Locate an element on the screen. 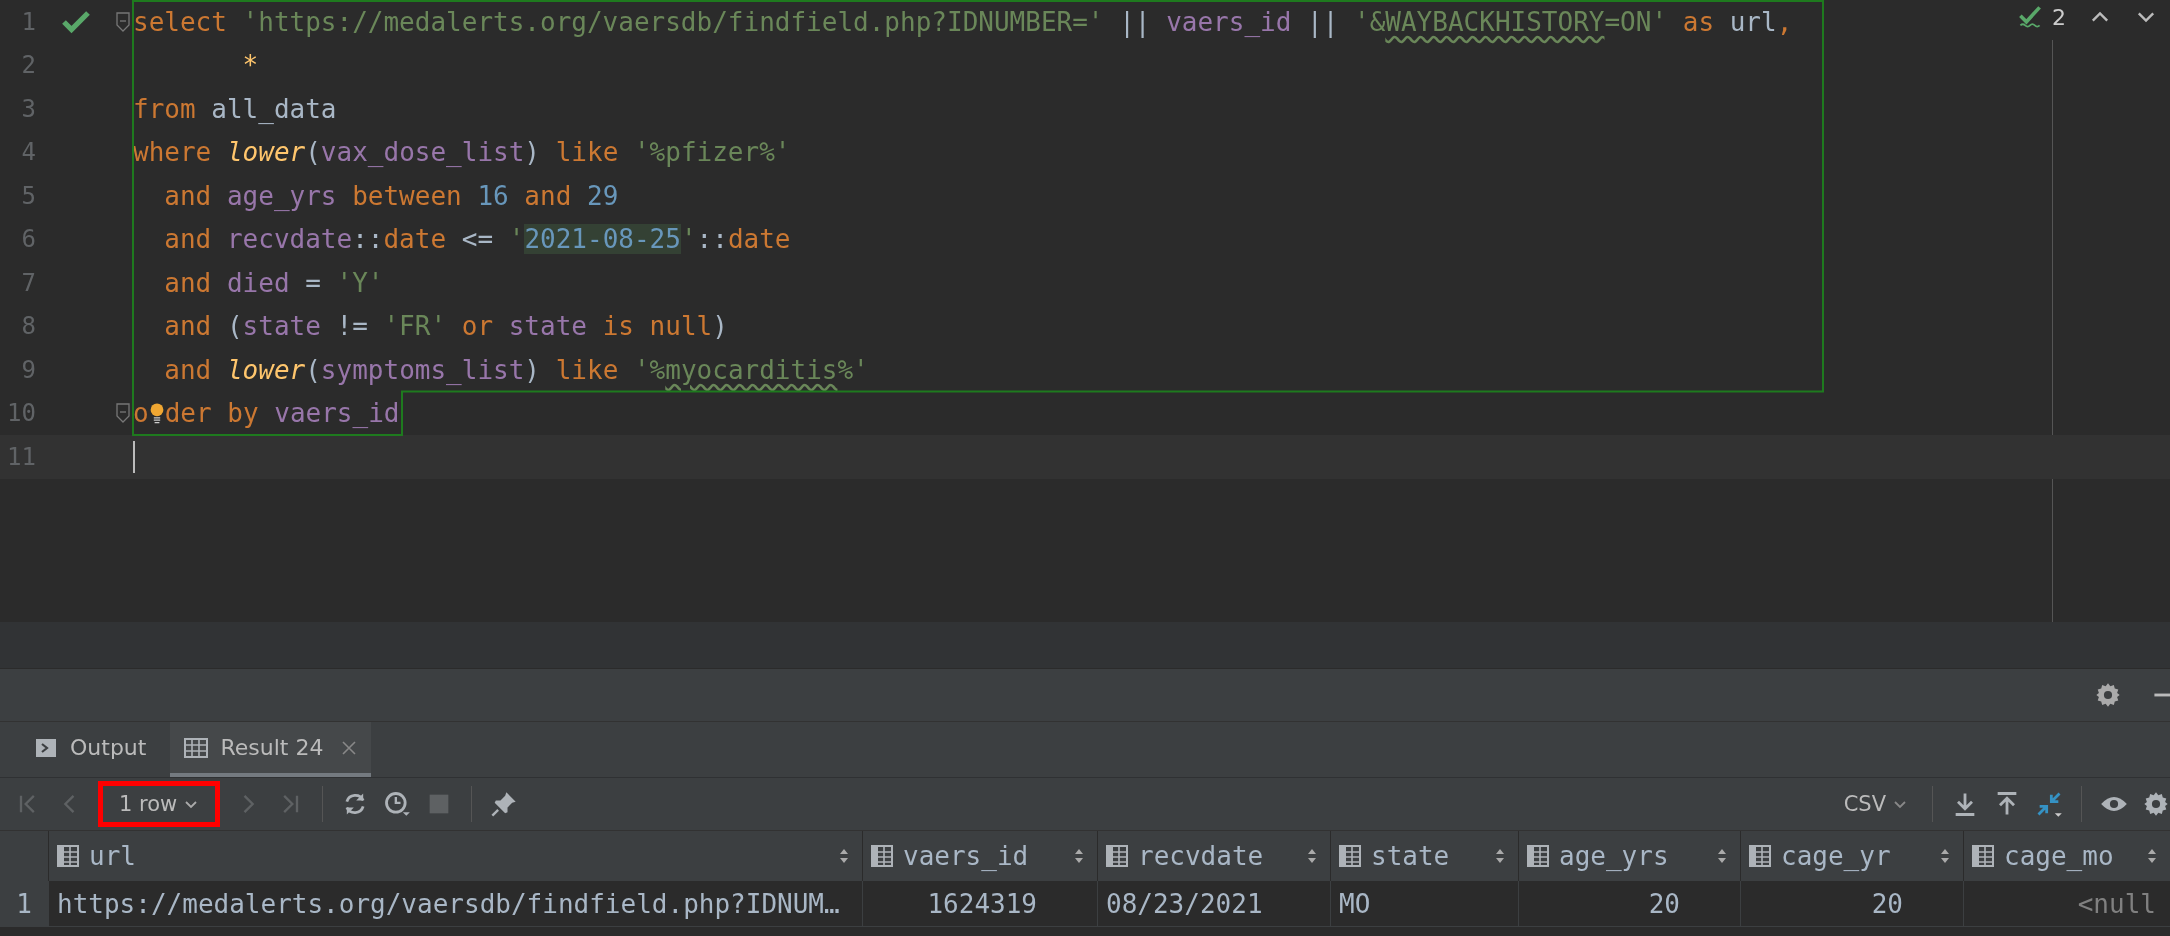 Image resolution: width=2170 pixels, height=936 pixels. code-token: '& is located at coordinates (1370, 21).